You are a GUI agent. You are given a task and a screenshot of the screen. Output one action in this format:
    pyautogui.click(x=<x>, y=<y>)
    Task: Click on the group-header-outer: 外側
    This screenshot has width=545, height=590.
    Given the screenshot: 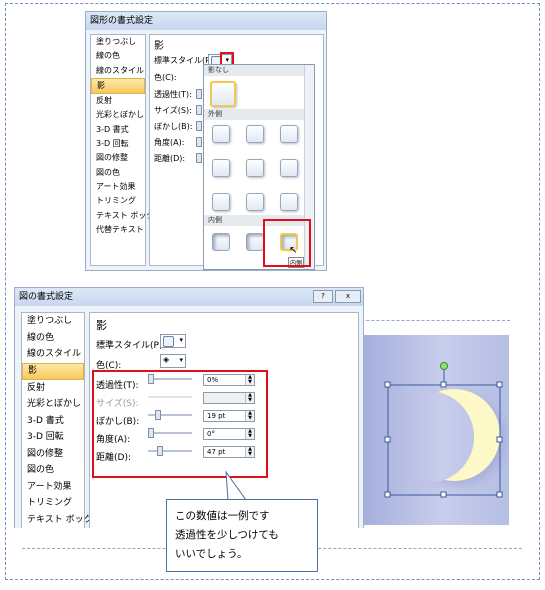 What is the action you would take?
    pyautogui.click(x=256, y=114)
    